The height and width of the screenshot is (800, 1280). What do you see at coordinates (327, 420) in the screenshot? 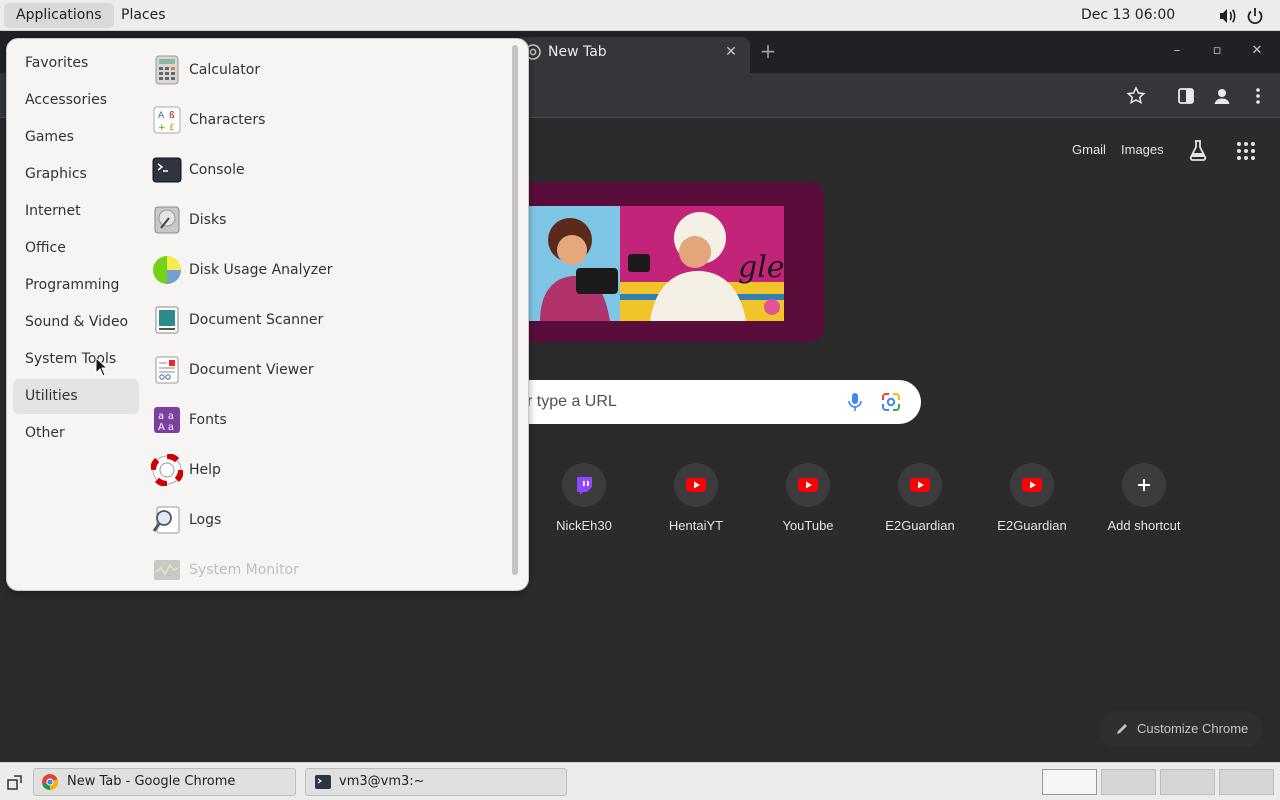
I see `app-fonts: a a A a Fonts` at bounding box center [327, 420].